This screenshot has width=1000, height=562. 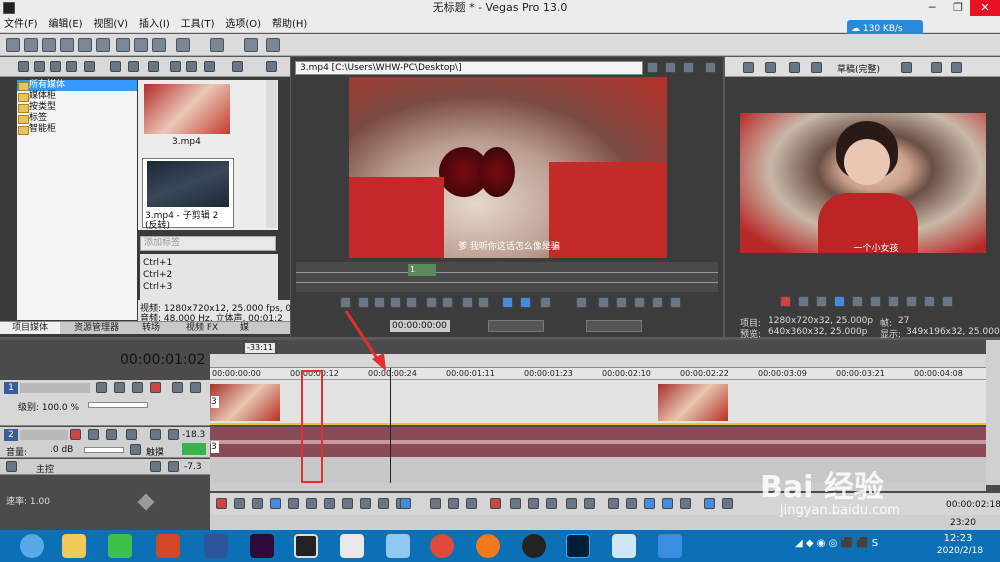 I want to click on add-to-timeline-icon, so click(x=507, y=302).